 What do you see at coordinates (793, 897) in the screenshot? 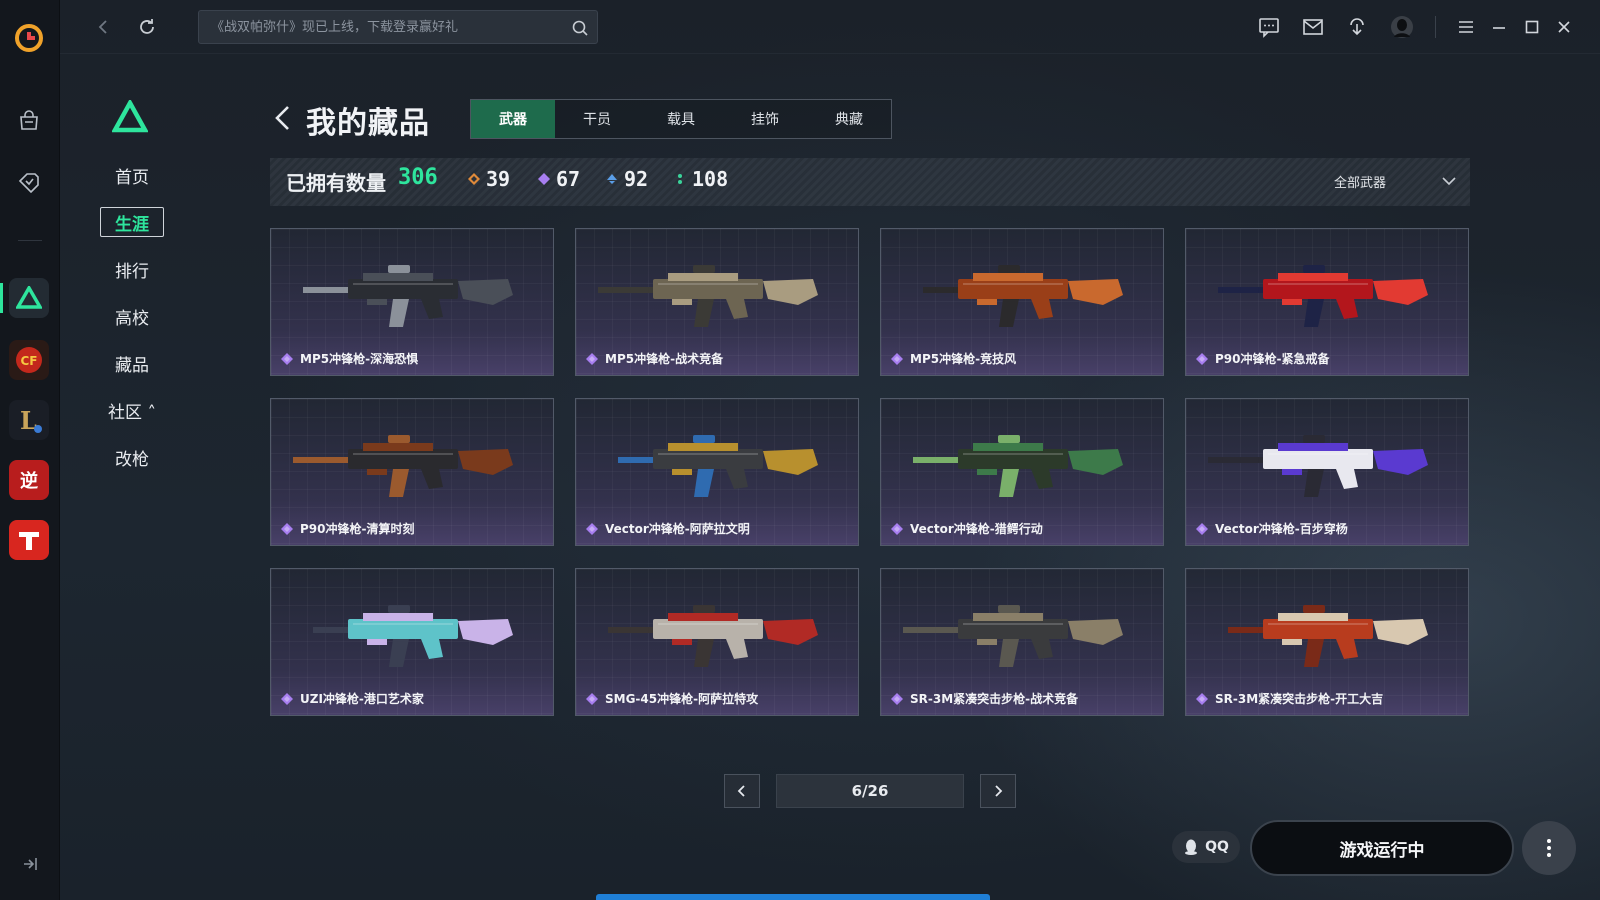
I see `bottom-progress-strip` at bounding box center [793, 897].